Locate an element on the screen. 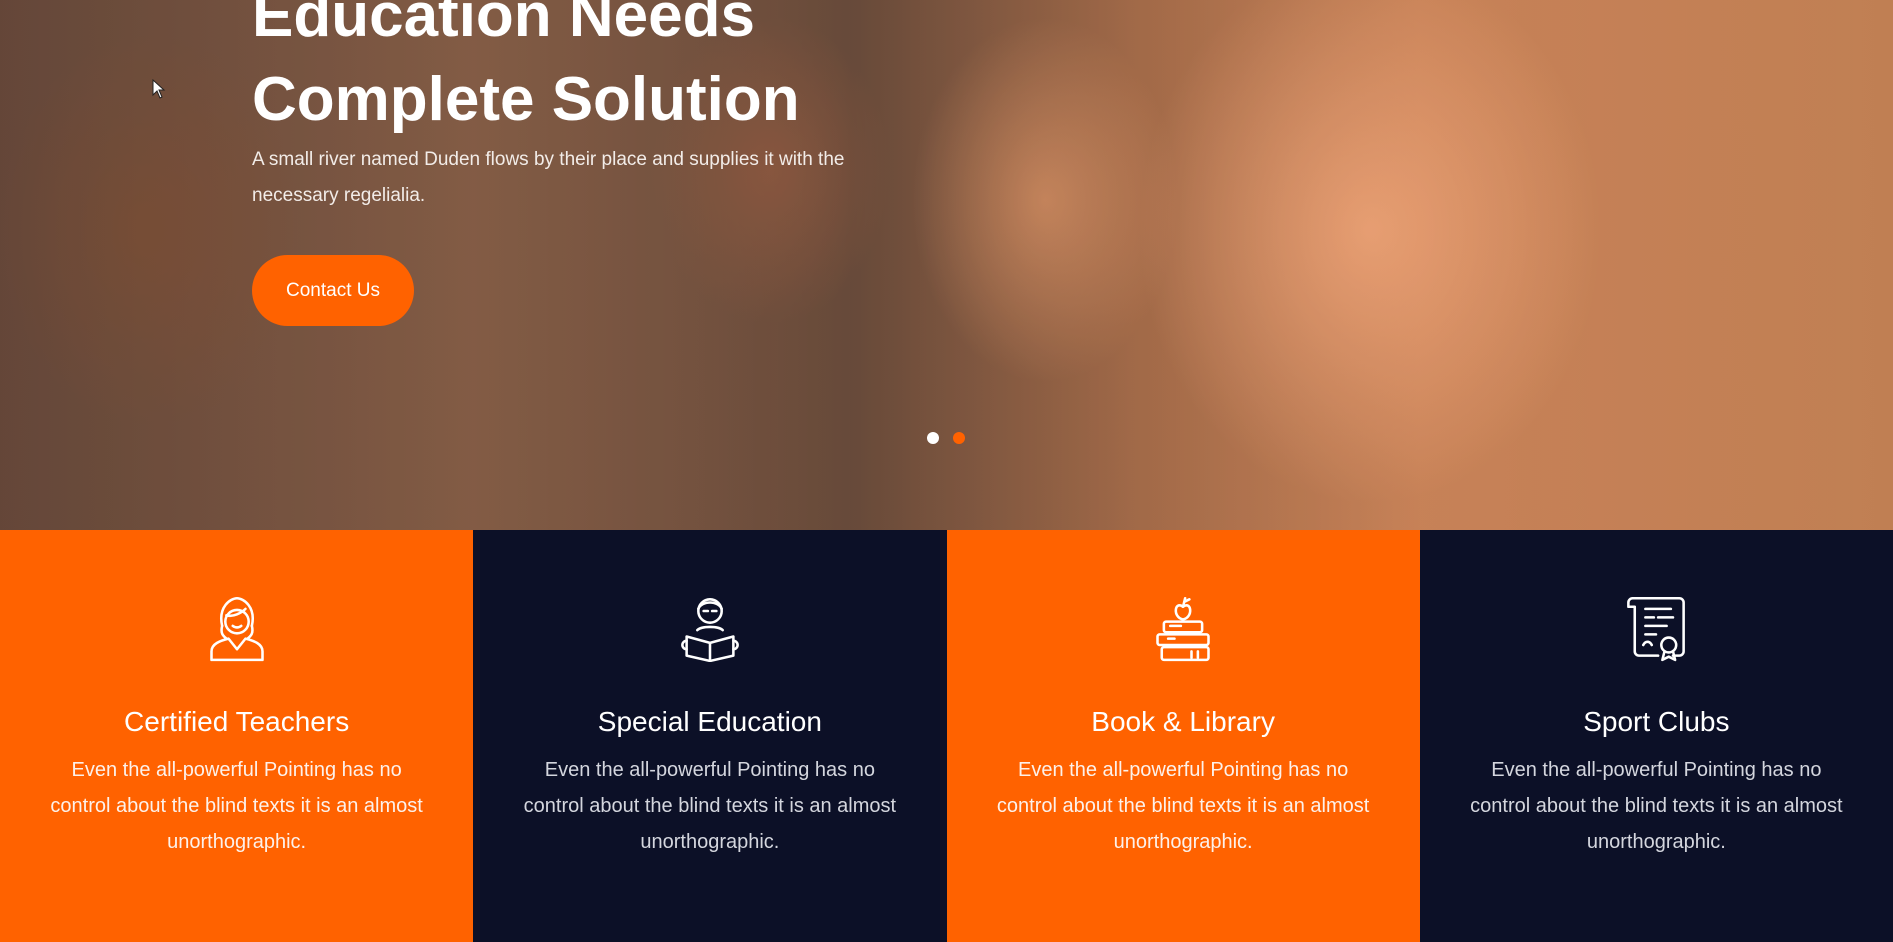 This screenshot has height=942, width=1893. hero-title-line-1: Education Needs is located at coordinates (503, 25).